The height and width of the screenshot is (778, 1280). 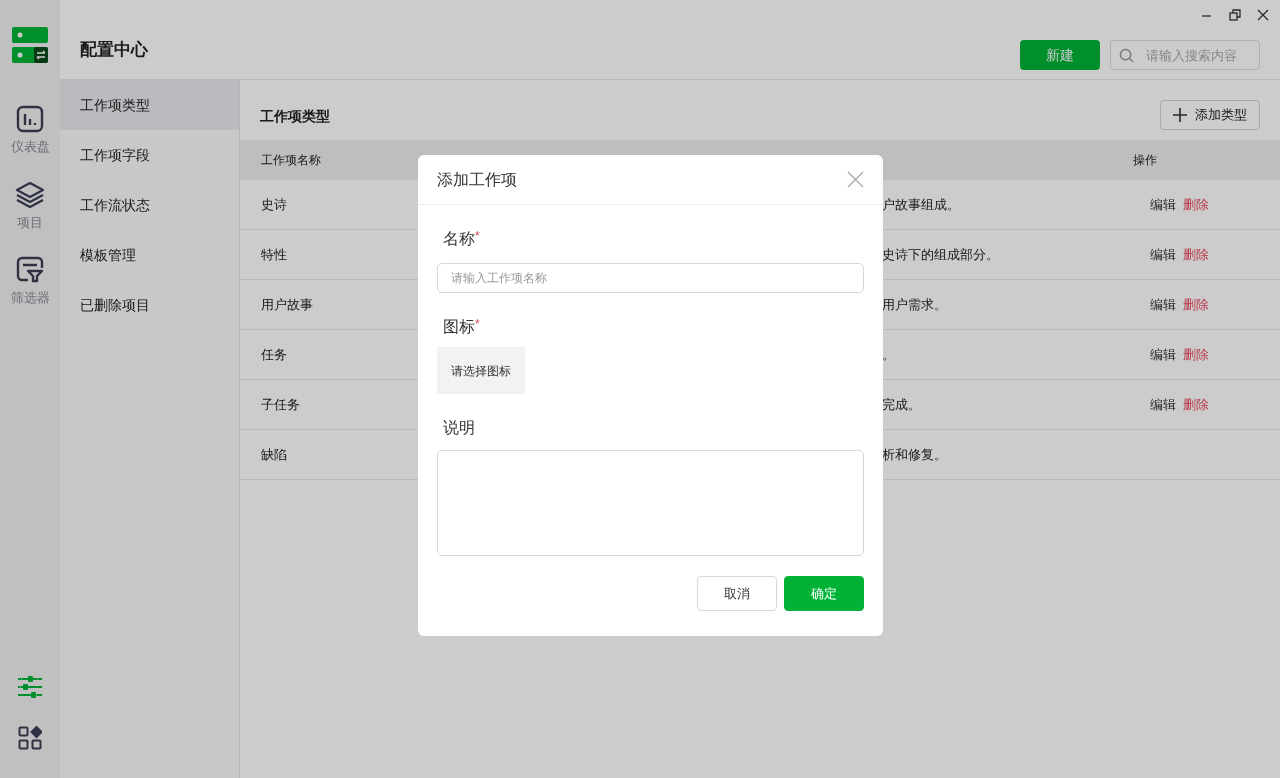 I want to click on sidebar-item: 工作项类型, so click(x=149, y=105).